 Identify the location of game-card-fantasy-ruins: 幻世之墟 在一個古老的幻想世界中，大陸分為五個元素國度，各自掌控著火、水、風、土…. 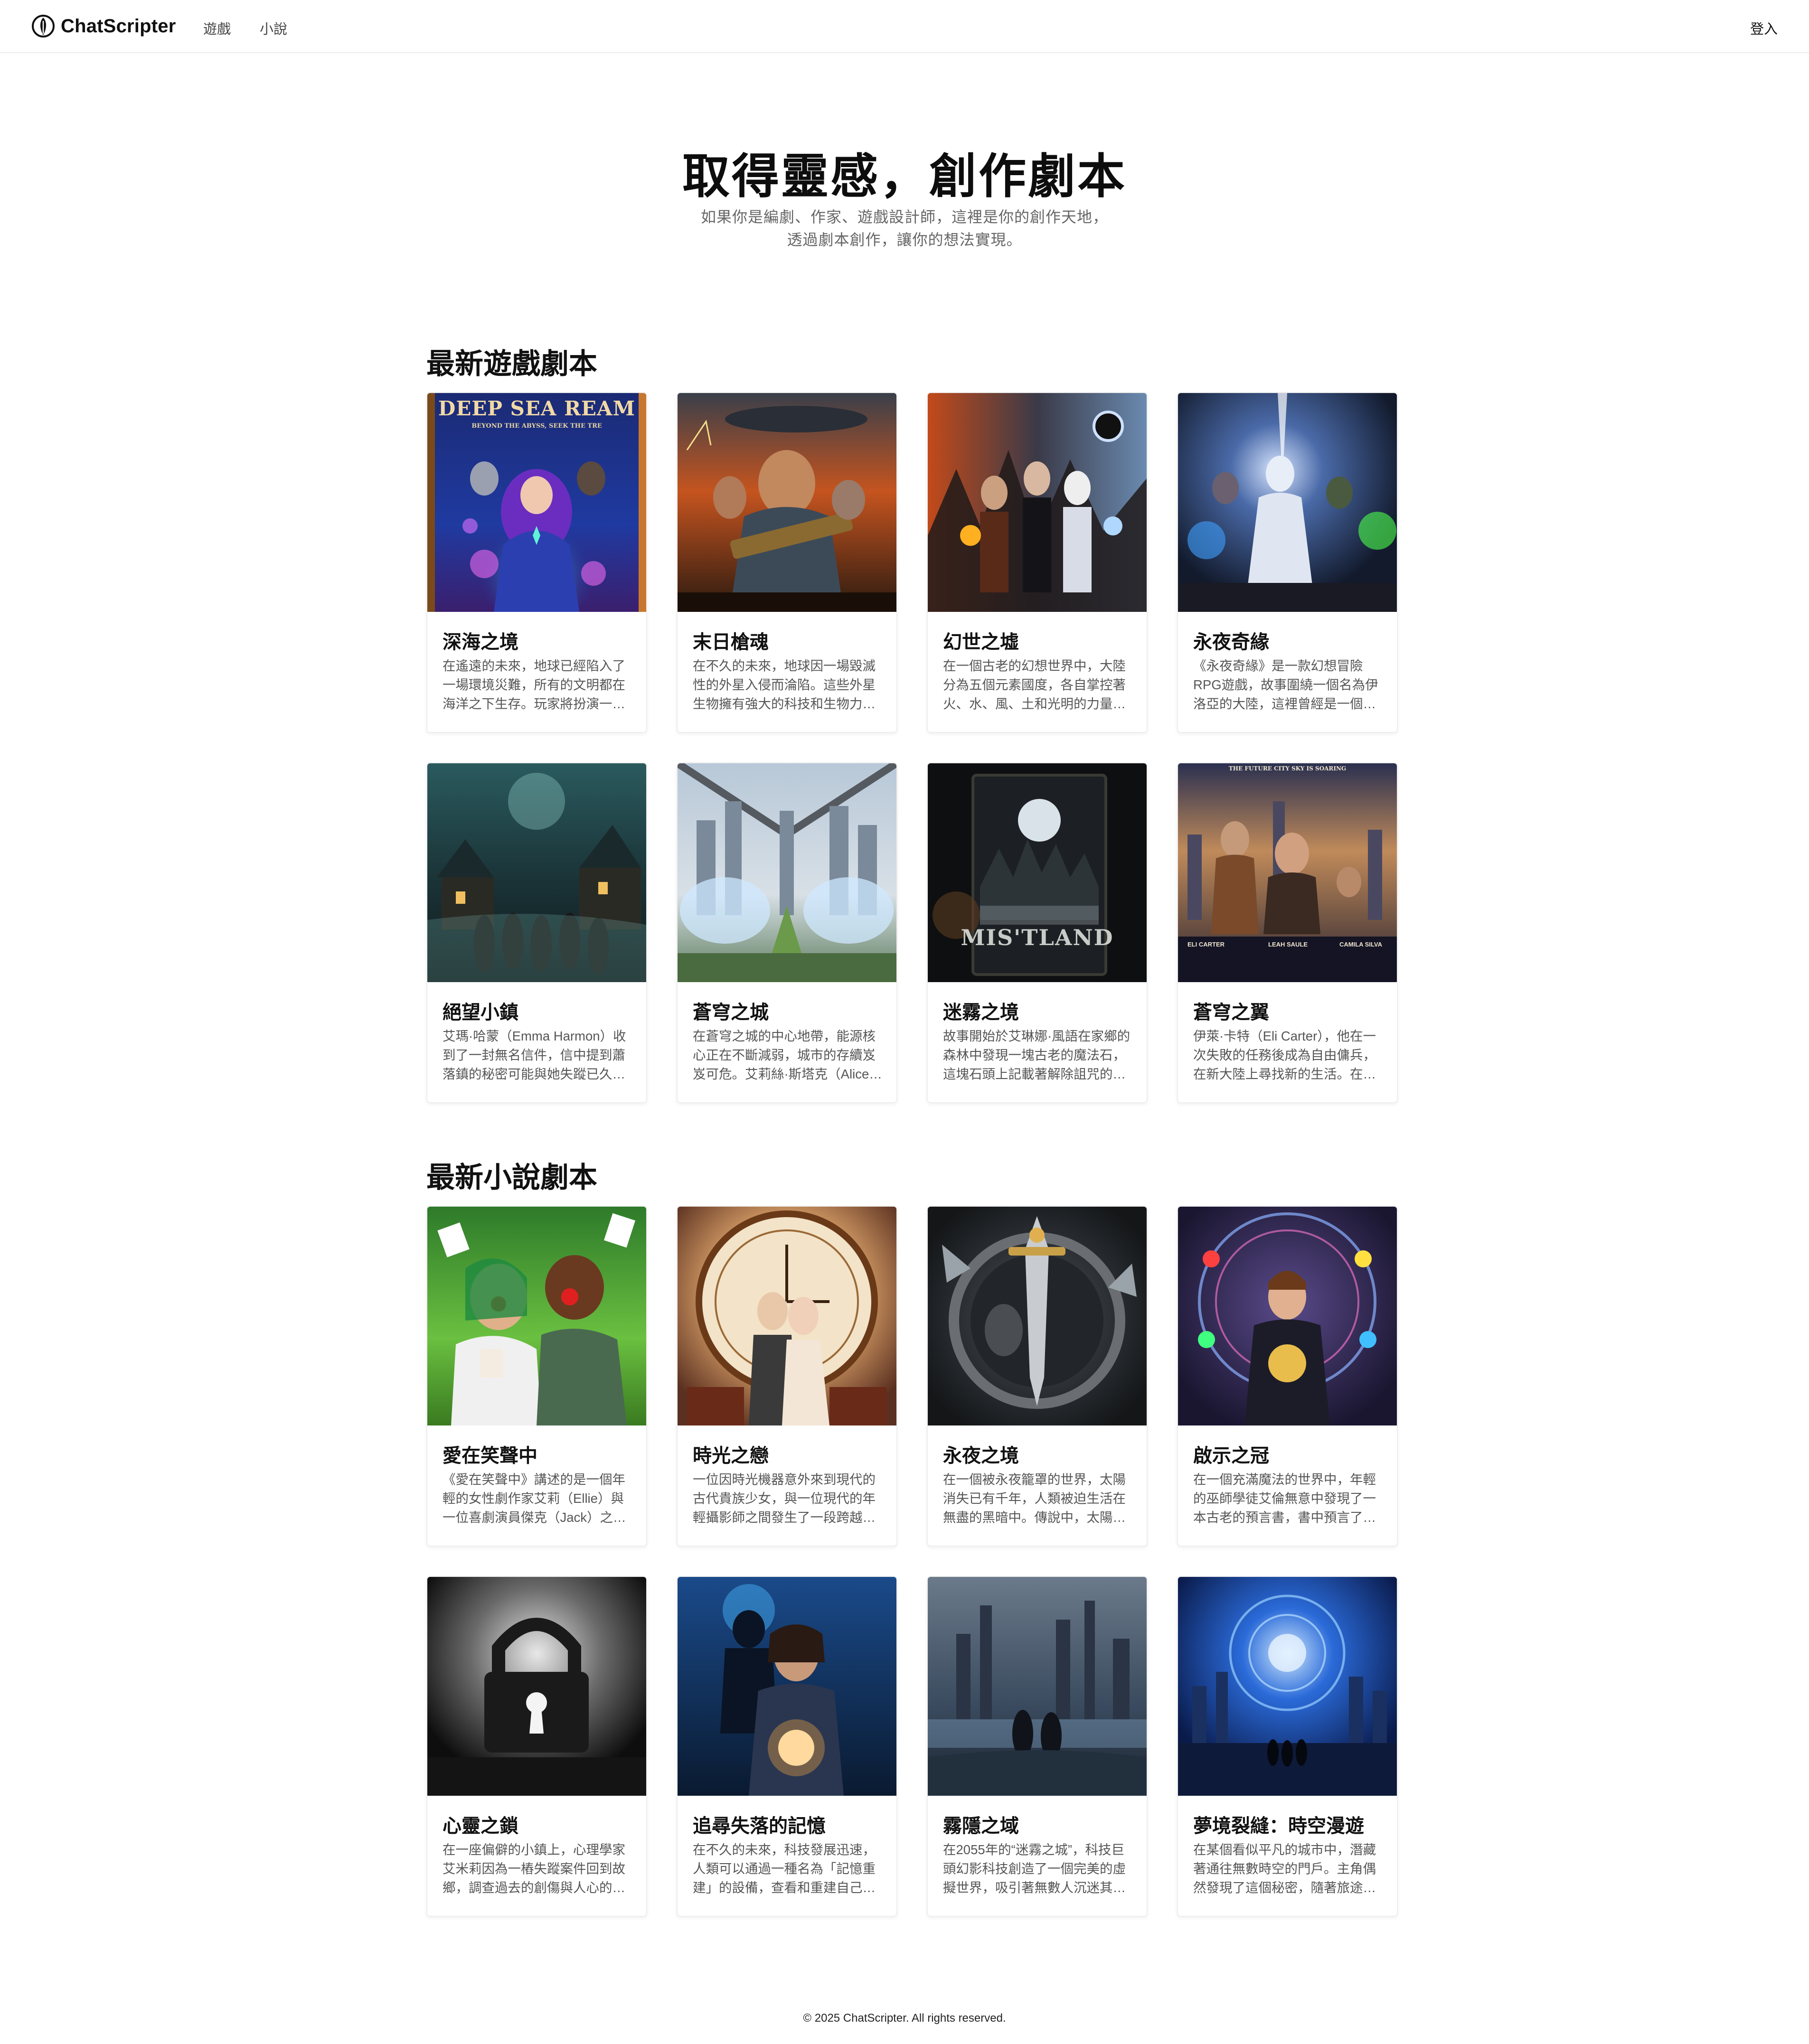
(1037, 563).